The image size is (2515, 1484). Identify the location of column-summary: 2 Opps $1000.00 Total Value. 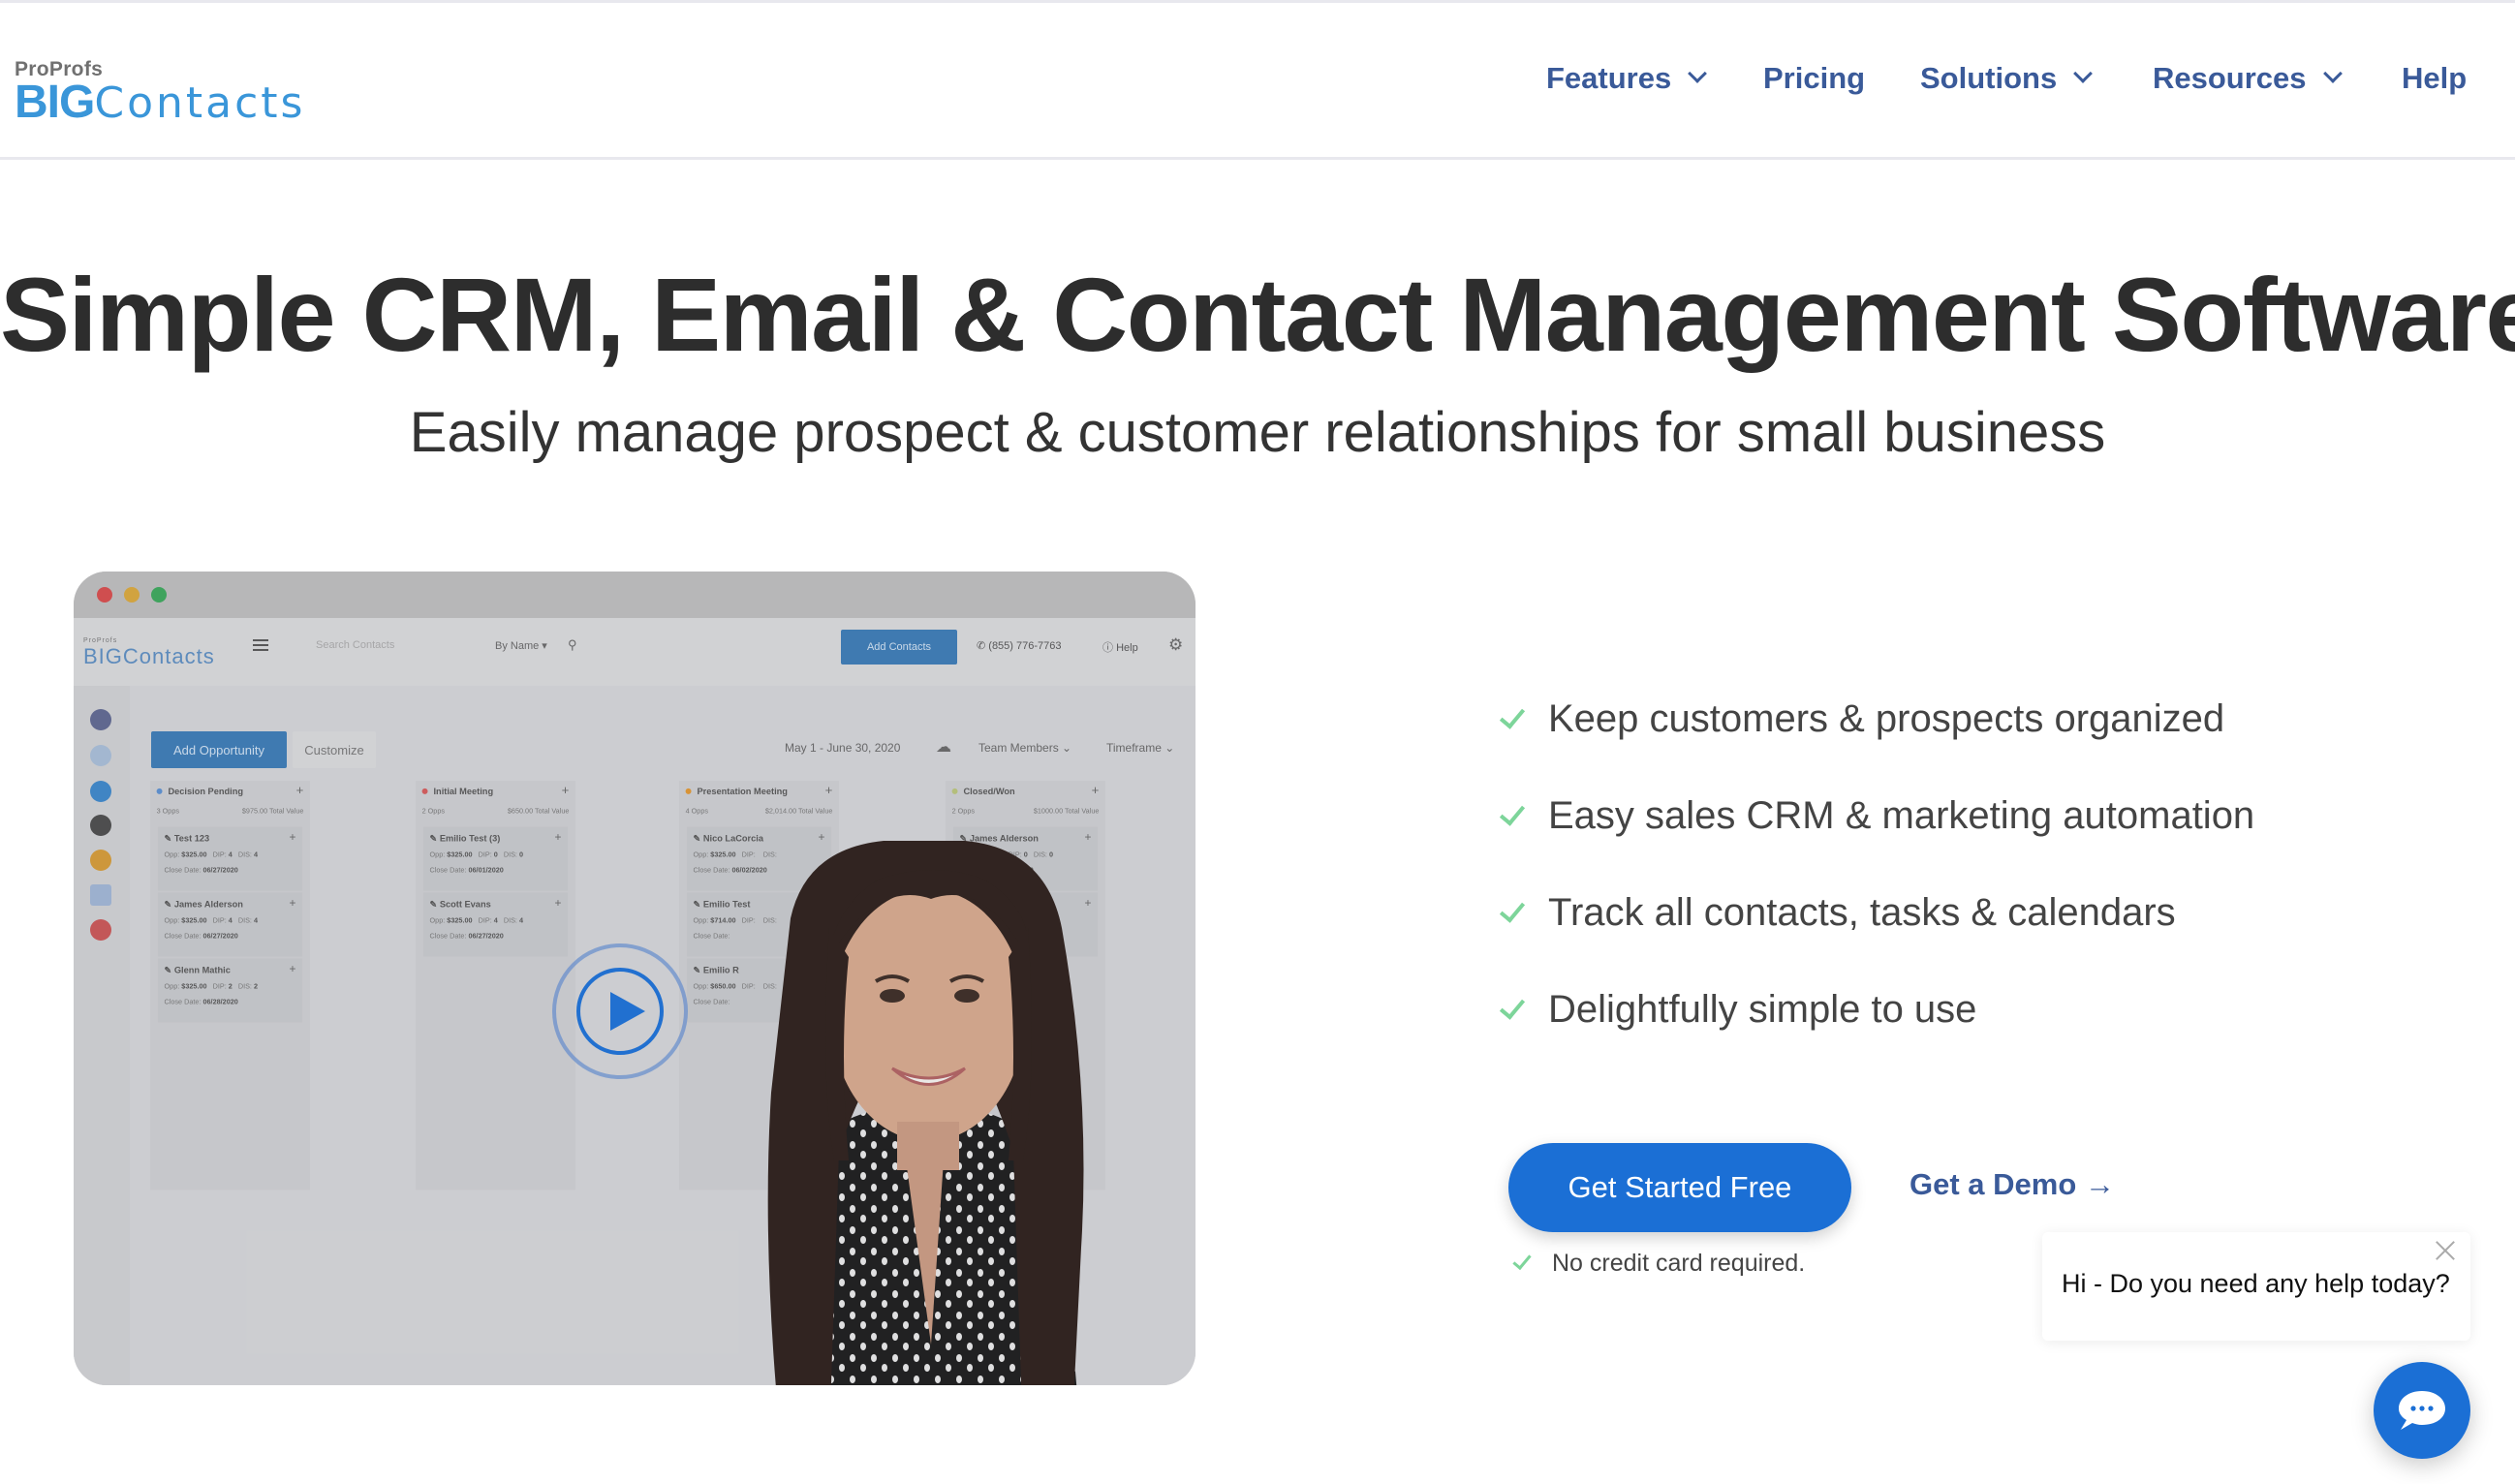
(1025, 812).